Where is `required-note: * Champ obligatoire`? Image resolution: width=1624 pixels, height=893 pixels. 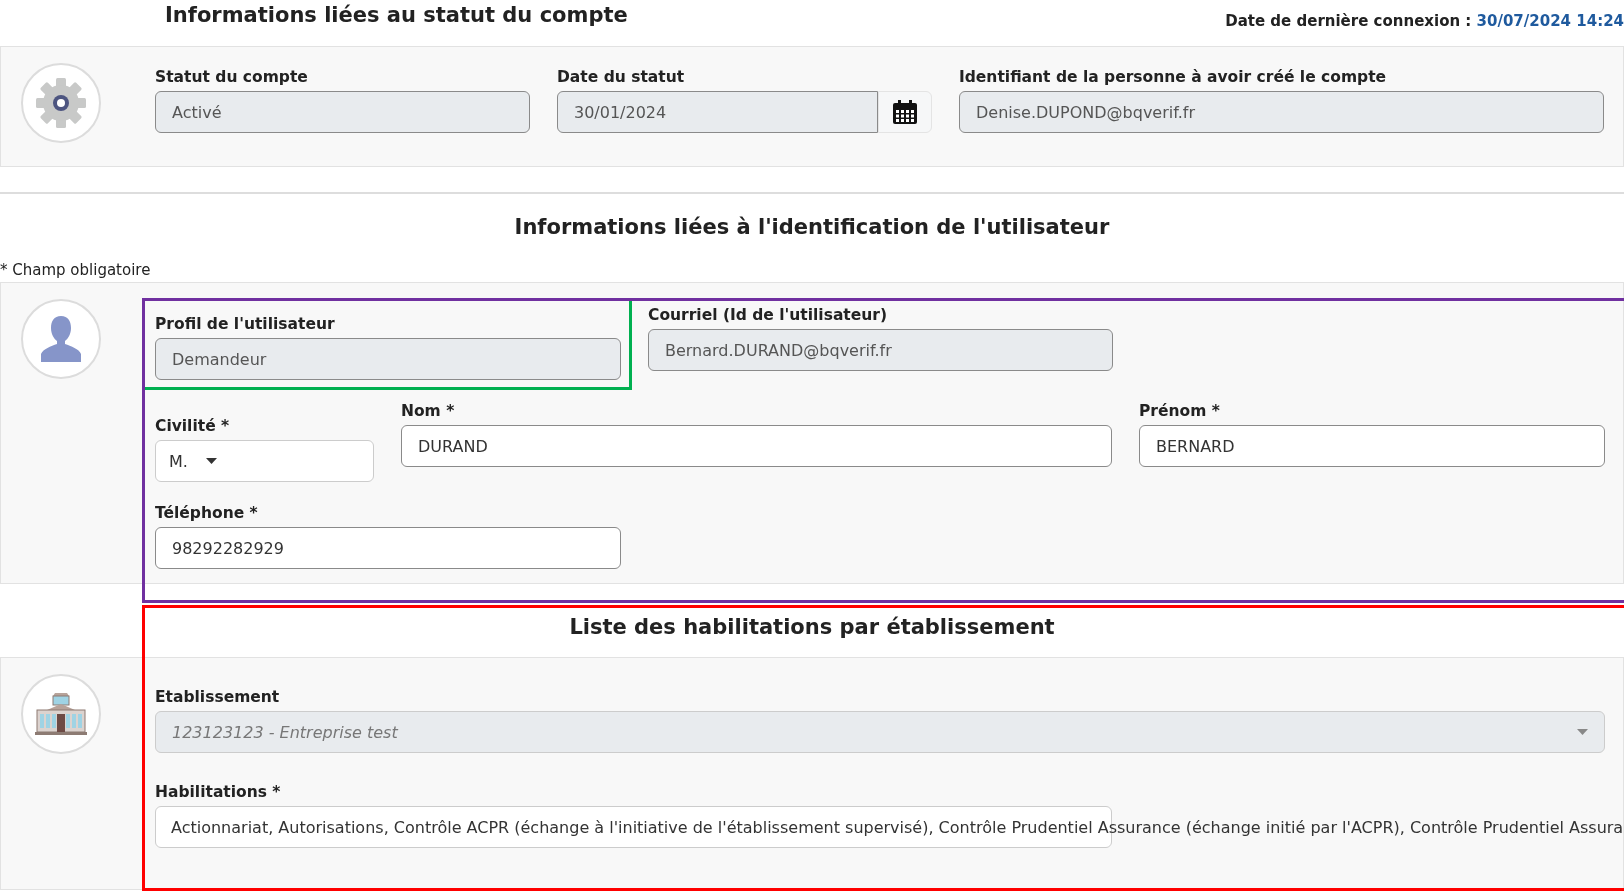 required-note: * Champ obligatoire is located at coordinates (76, 270).